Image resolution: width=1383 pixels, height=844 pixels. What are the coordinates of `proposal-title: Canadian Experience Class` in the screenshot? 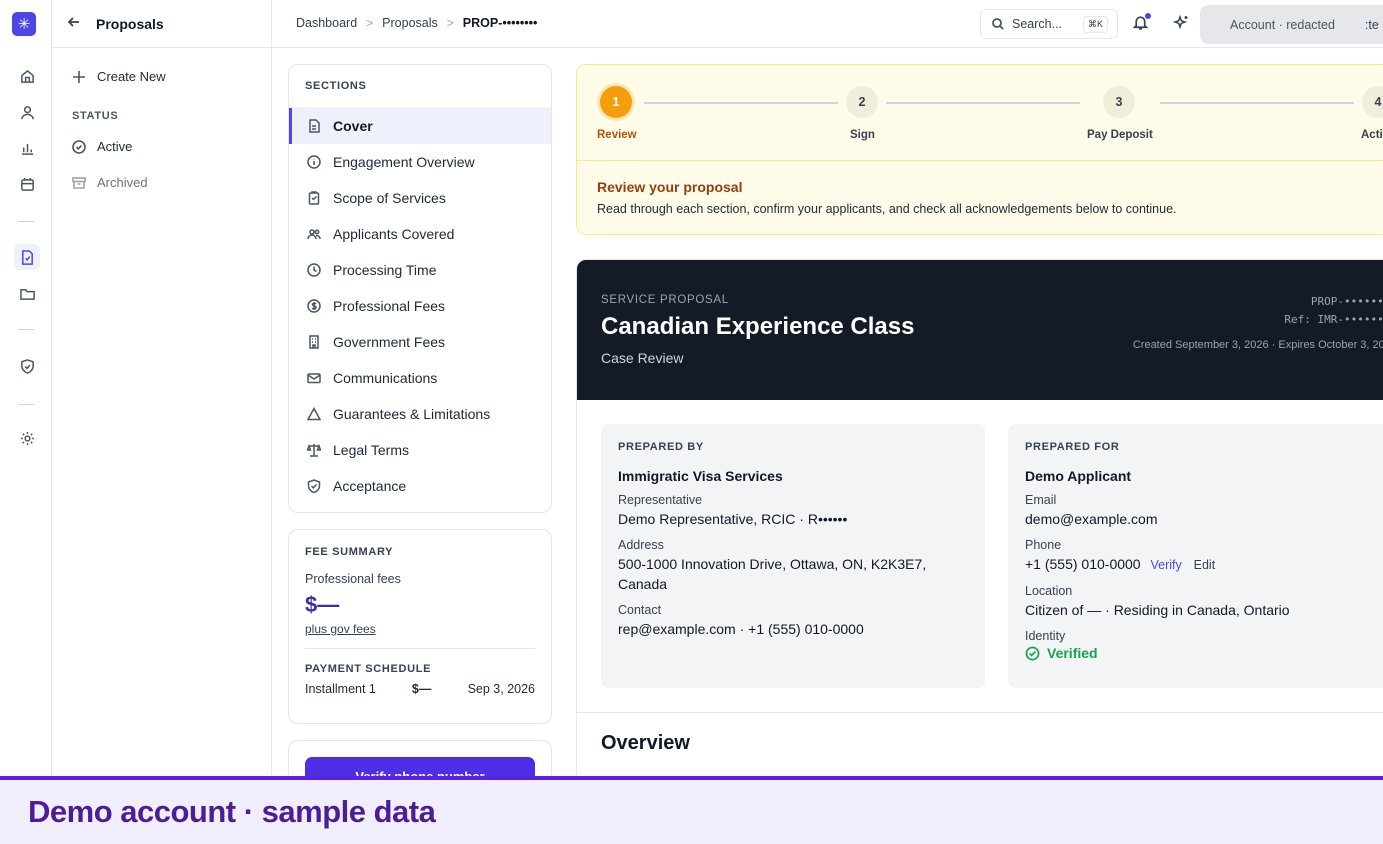 It's located at (758, 326).